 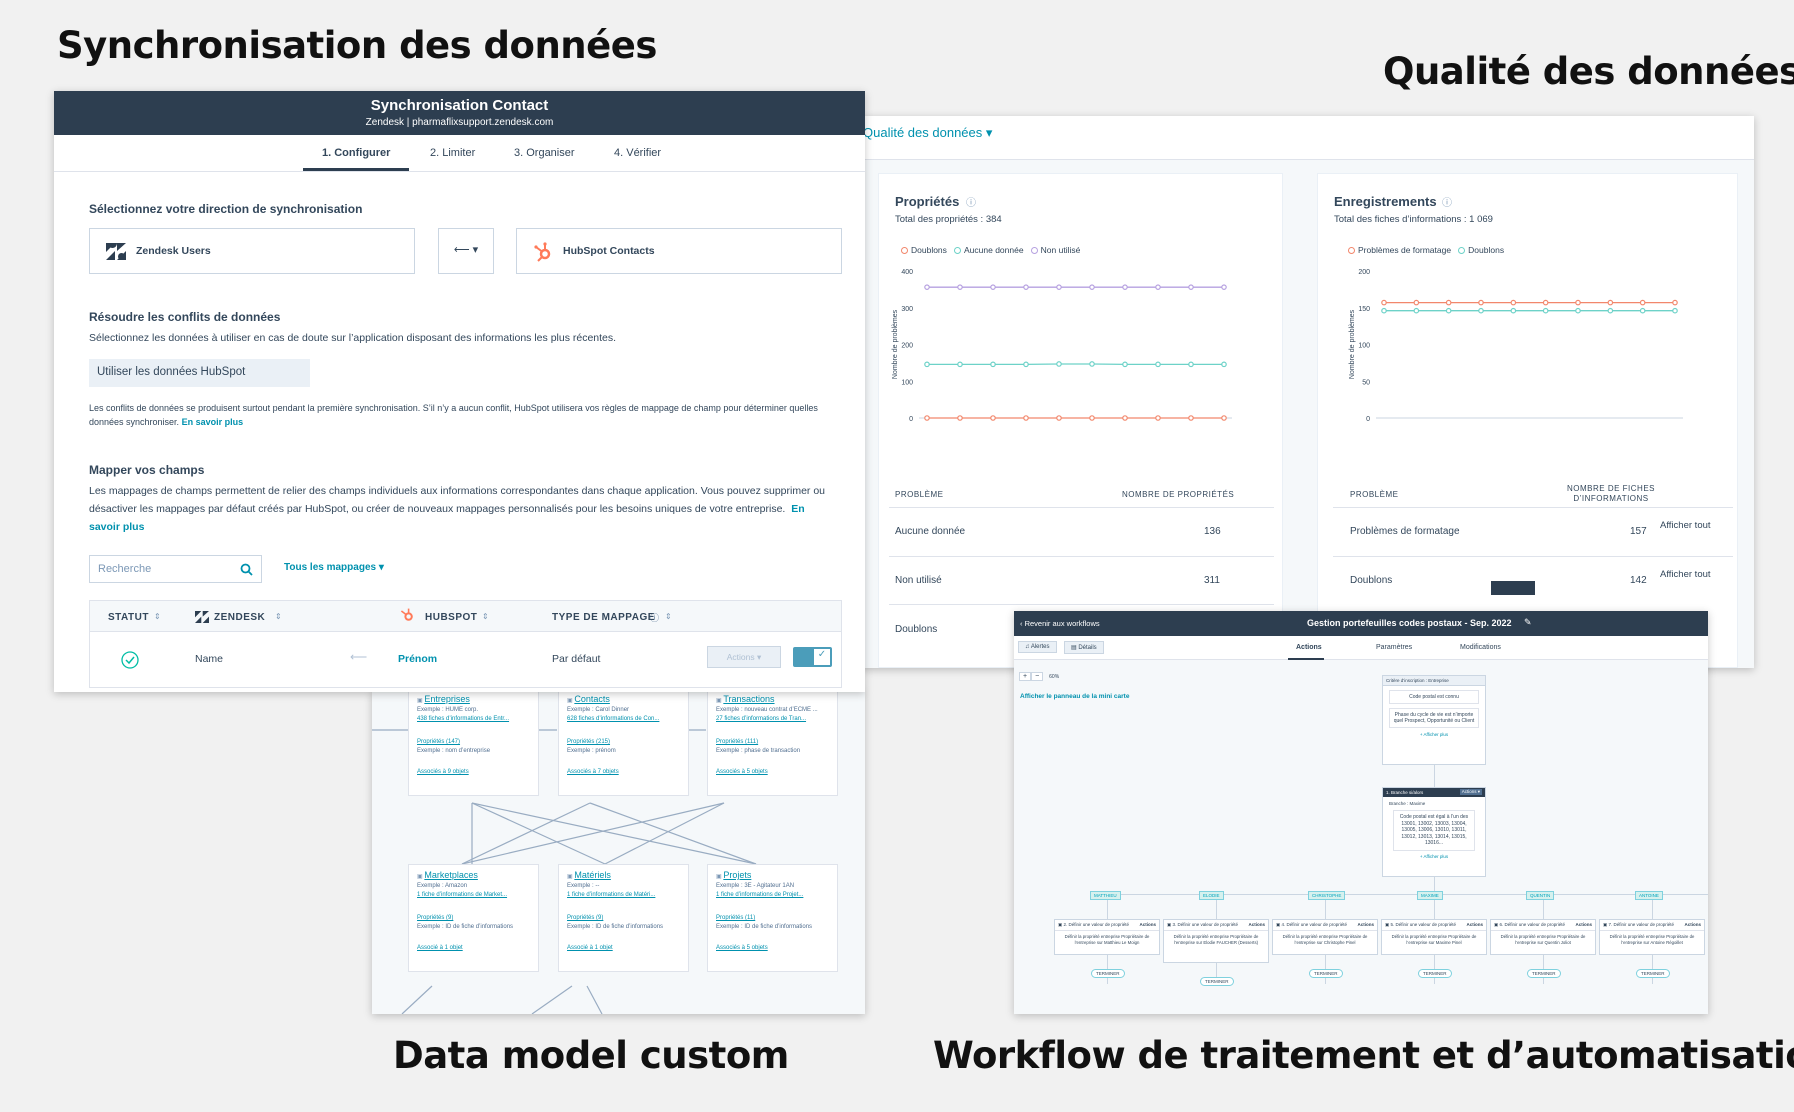 I want to click on object-name: Entreprises, so click(x=447, y=699).